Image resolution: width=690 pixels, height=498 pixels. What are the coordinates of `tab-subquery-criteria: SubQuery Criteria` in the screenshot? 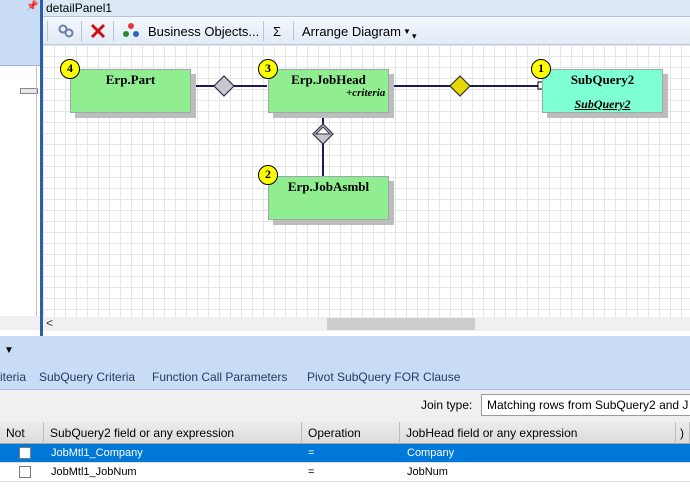 It's located at (87, 377).